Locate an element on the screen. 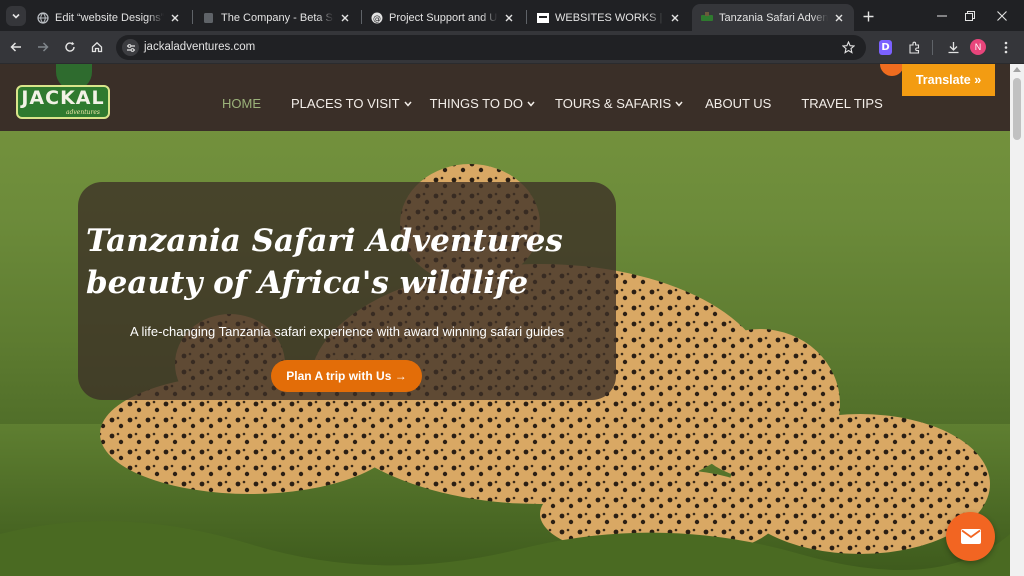 The image size is (1024, 576). nav-things-to-do: THINGS TO DO is located at coordinates (482, 103).